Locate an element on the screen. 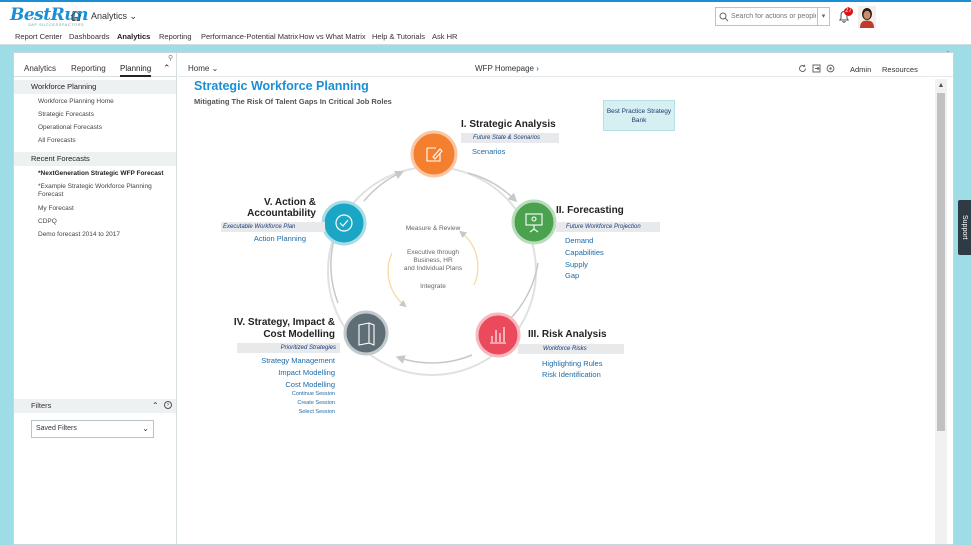  recent-forecast-item: My Forecast is located at coordinates (105, 209).